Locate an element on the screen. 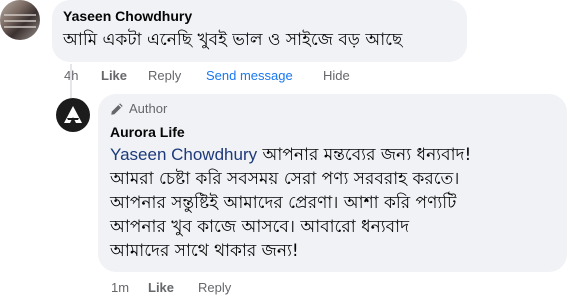  reply-reply-button: Reply is located at coordinates (214, 287).